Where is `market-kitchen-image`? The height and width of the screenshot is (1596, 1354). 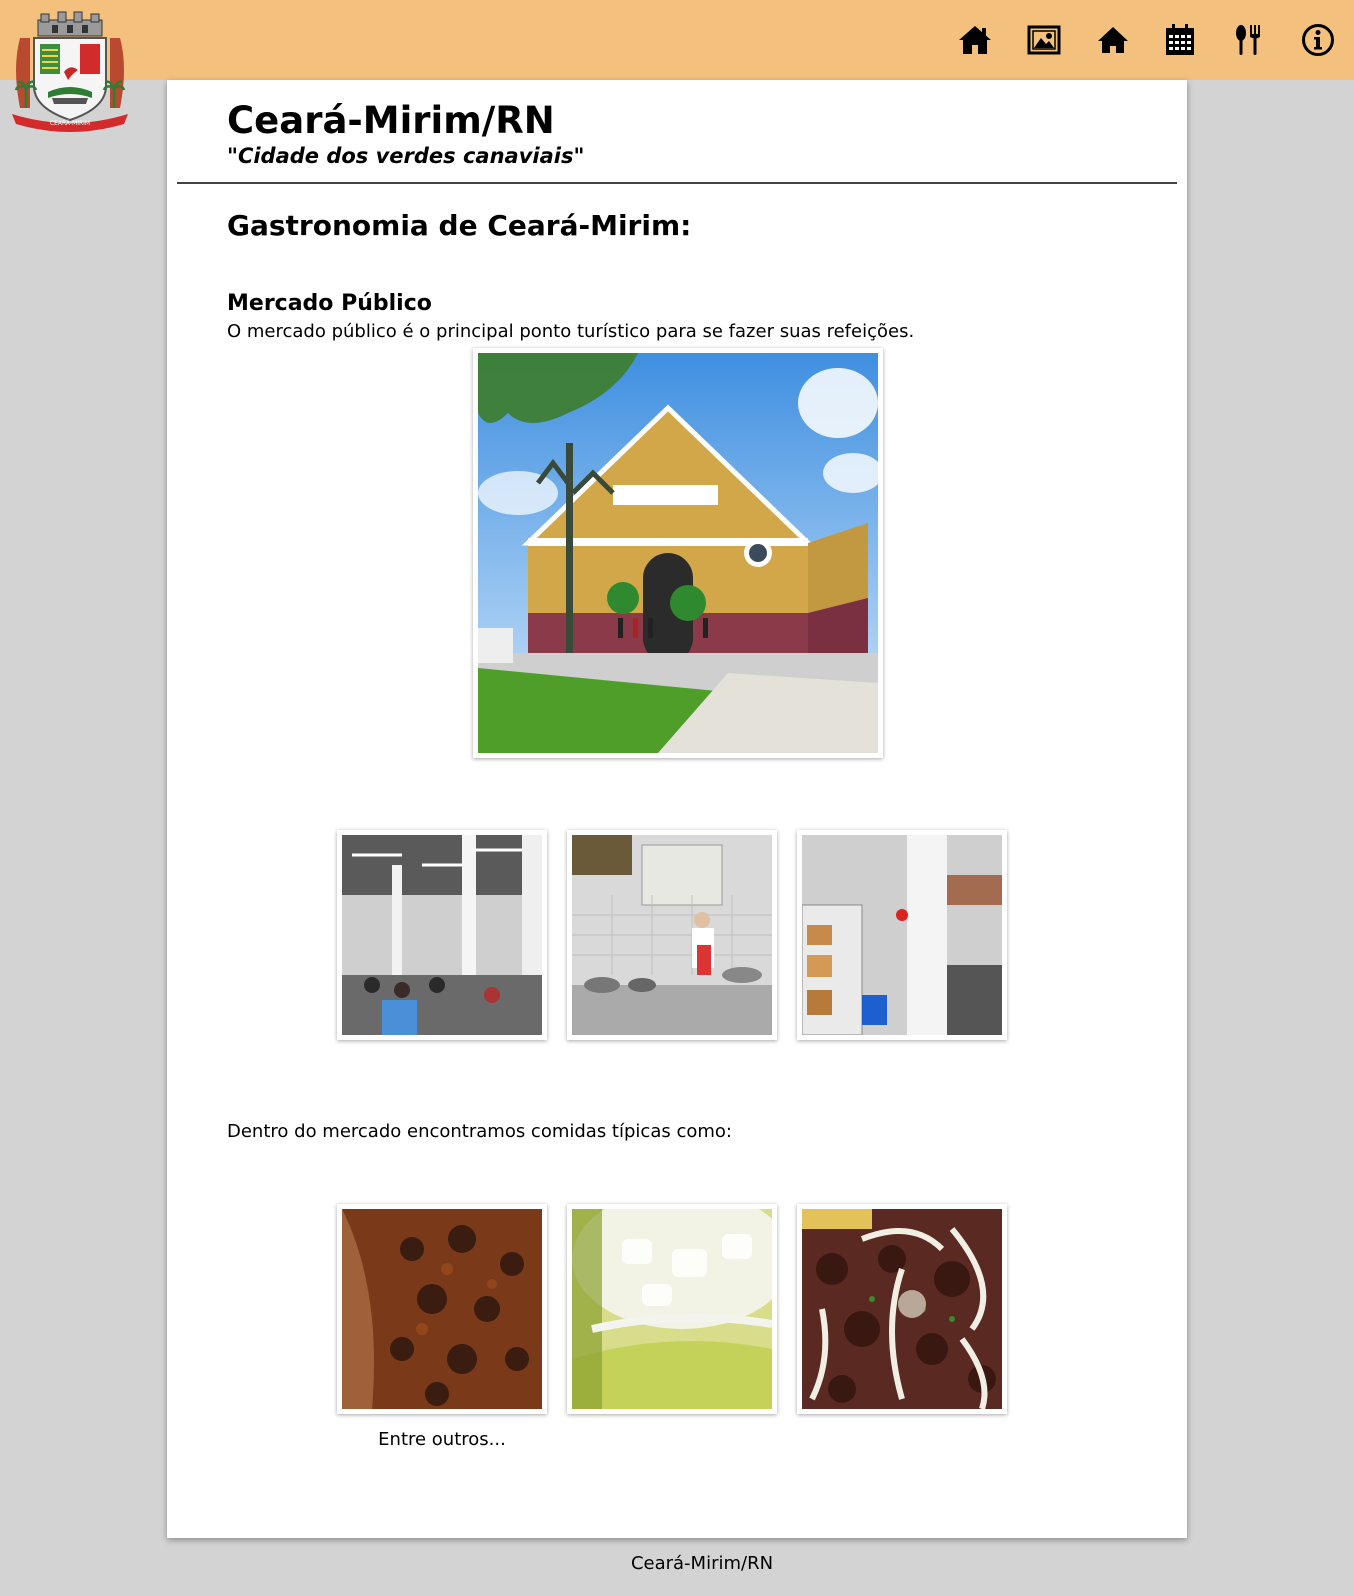
market-kitchen-image is located at coordinates (672, 935).